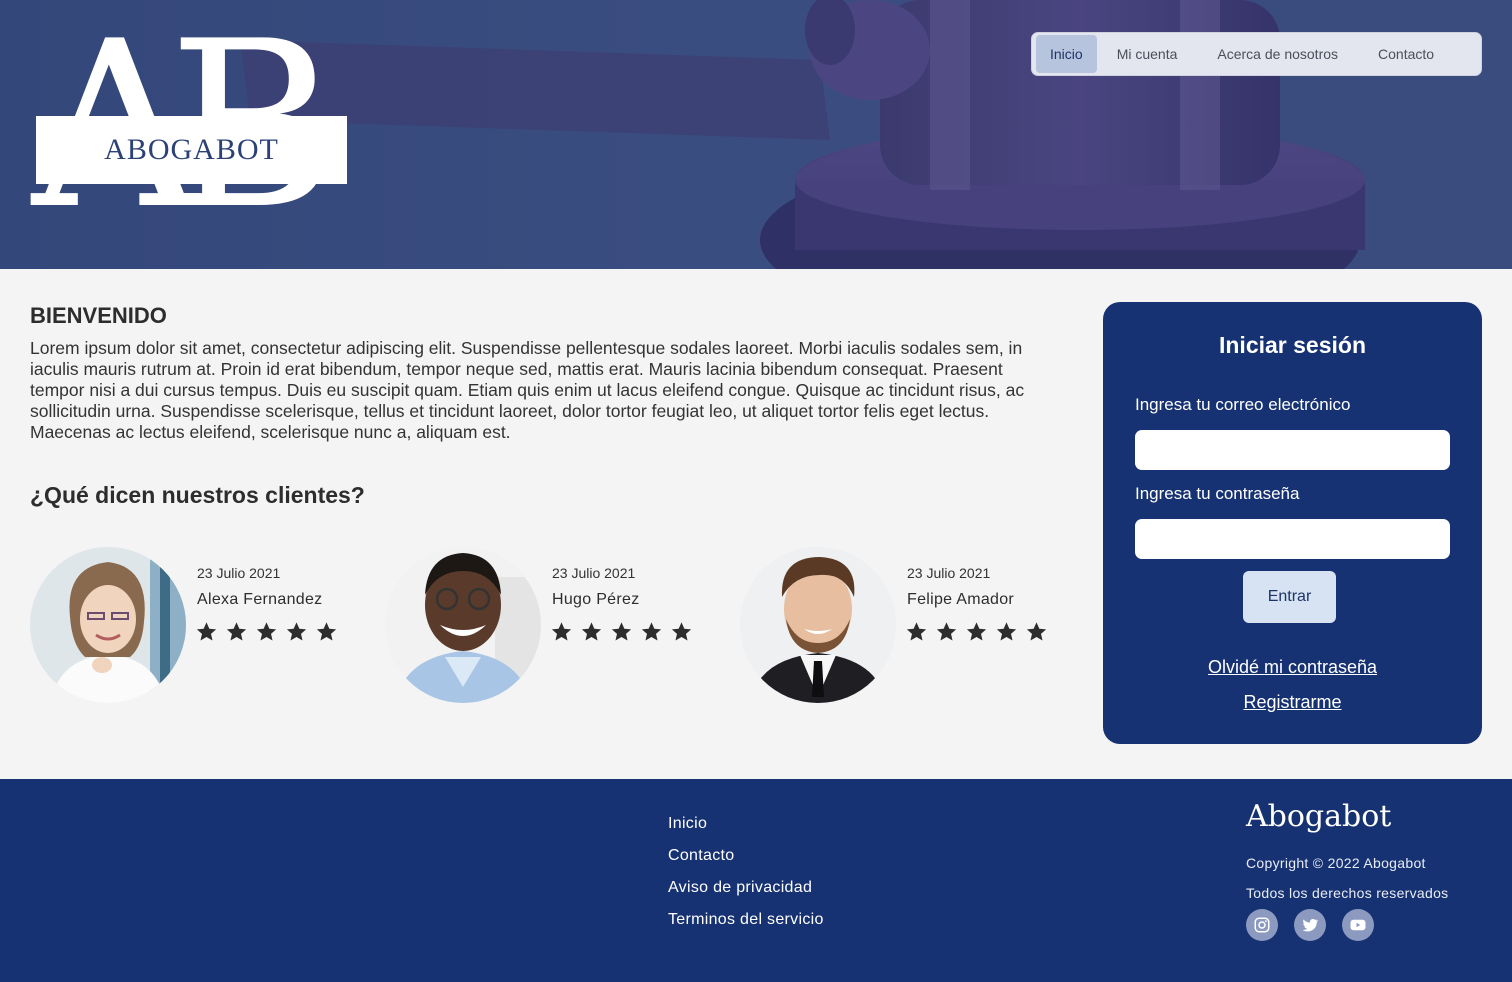  What do you see at coordinates (1262, 925) in the screenshot?
I see `instagram-icon` at bounding box center [1262, 925].